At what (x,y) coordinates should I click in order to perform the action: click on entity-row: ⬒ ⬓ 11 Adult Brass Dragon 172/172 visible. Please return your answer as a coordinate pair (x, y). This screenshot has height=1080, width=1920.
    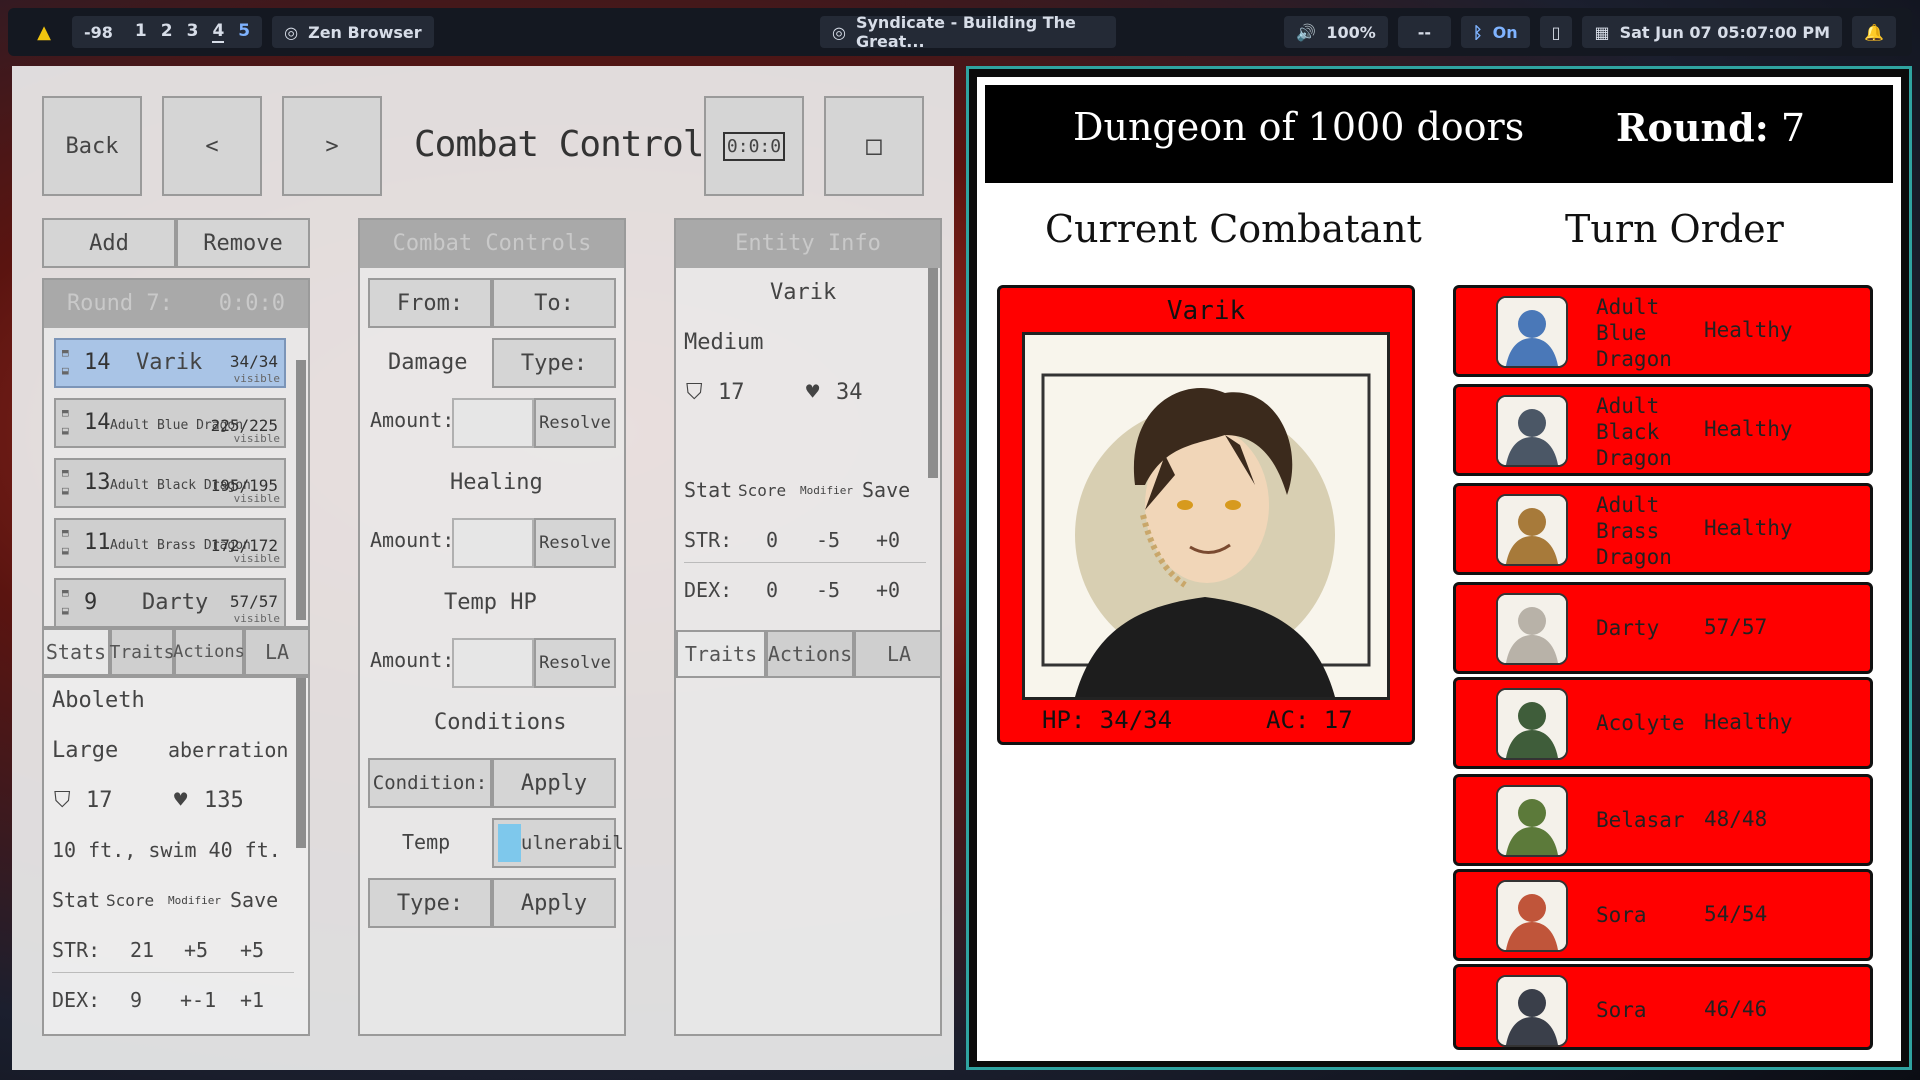
    Looking at the image, I should click on (170, 543).